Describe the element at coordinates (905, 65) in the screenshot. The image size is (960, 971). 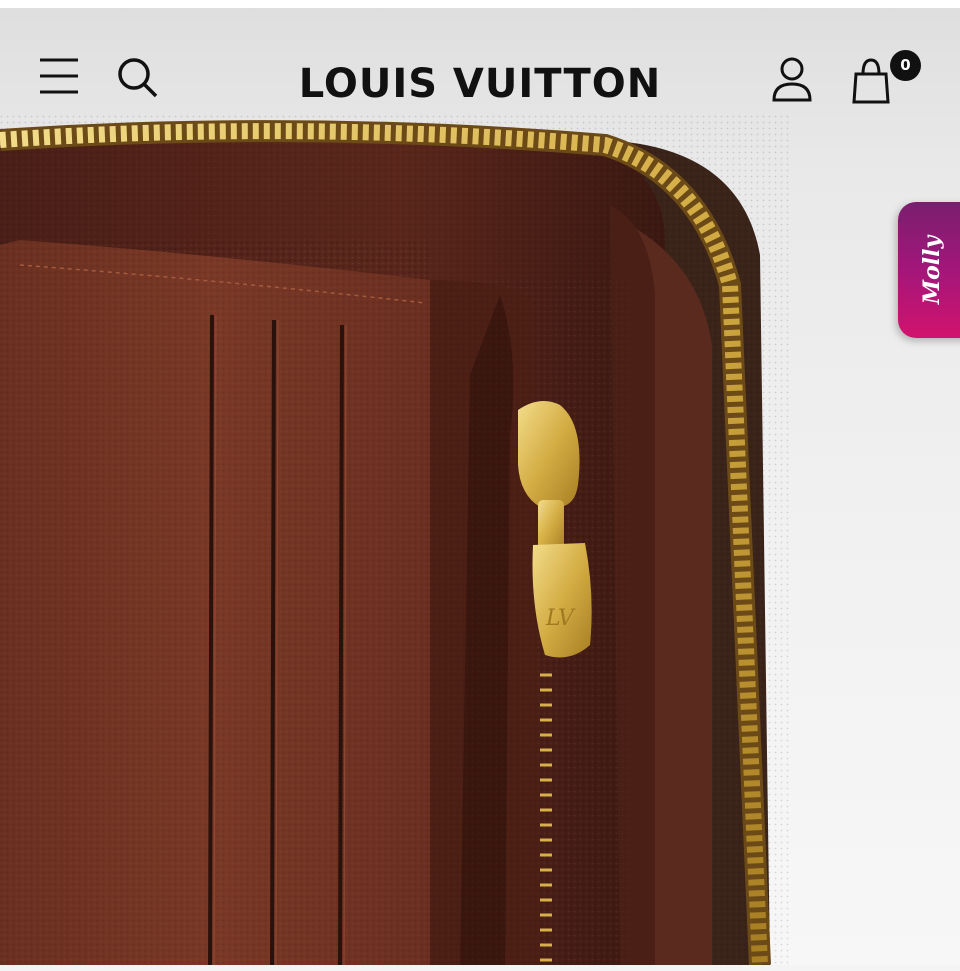
I see `cart-count-badge: 0` at that location.